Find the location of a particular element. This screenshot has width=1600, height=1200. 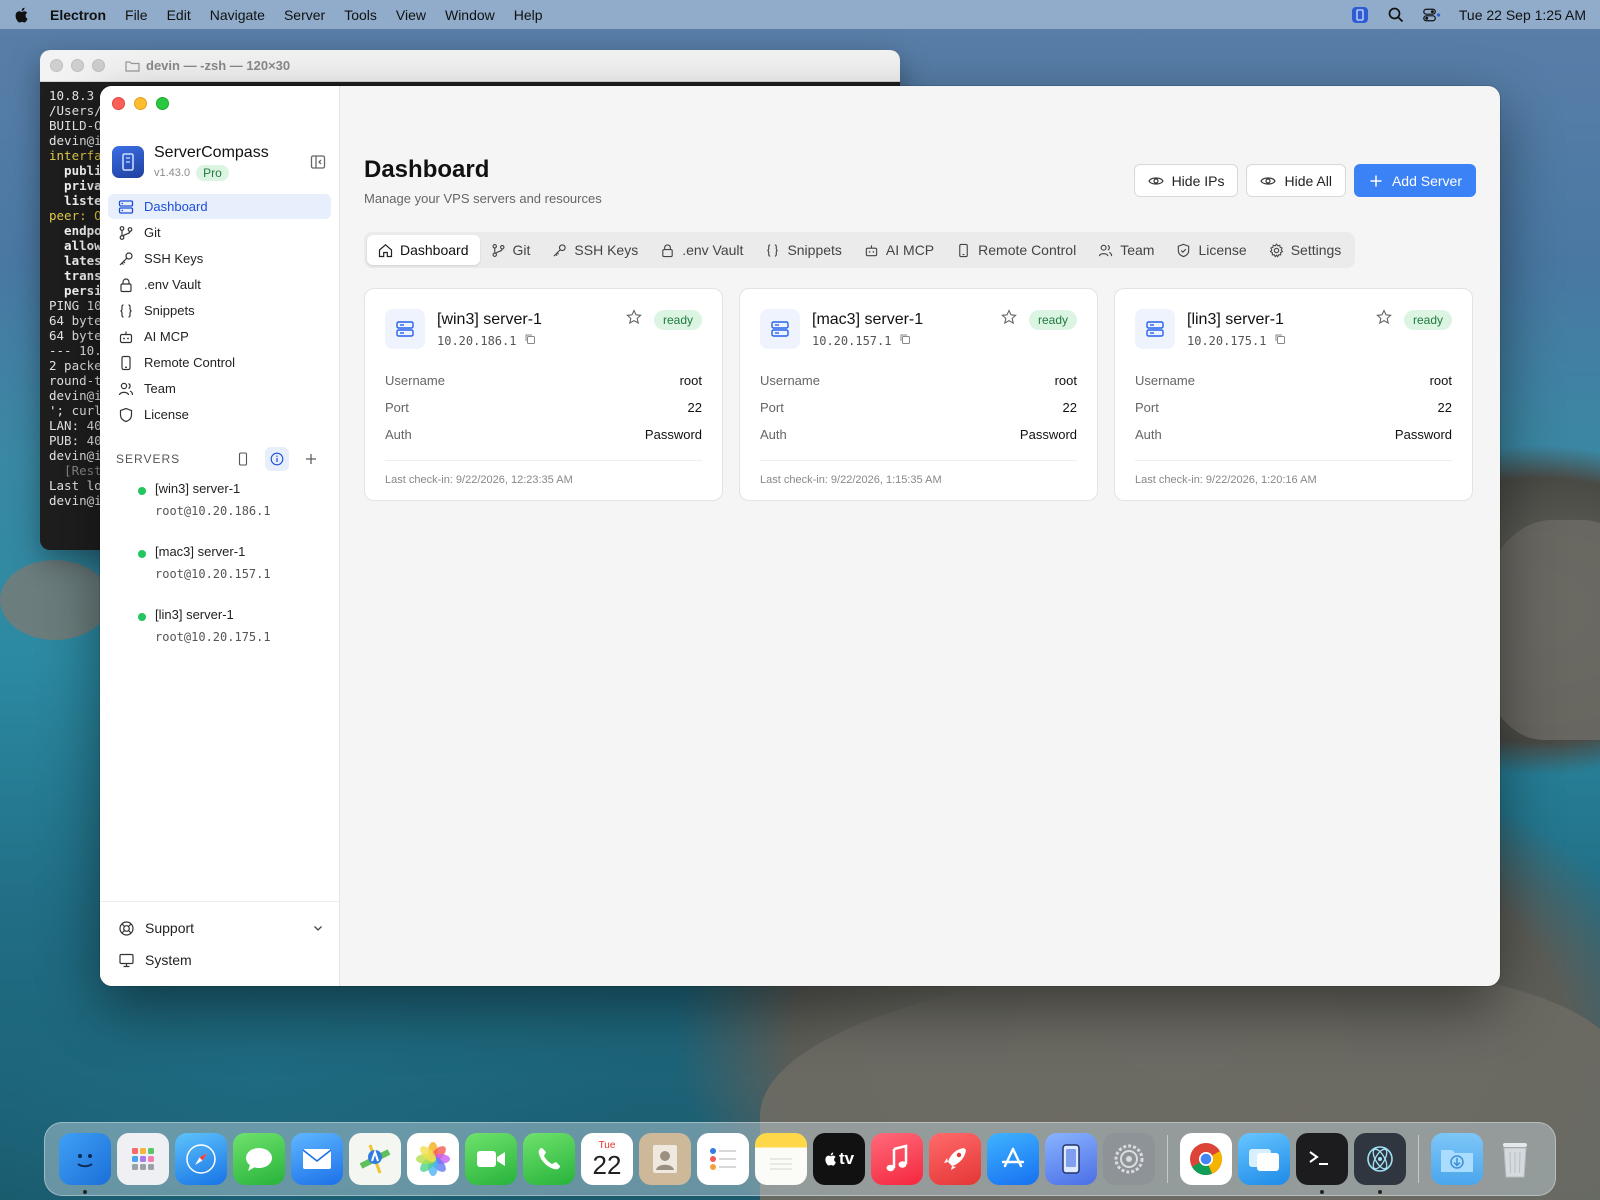

maps-icon is located at coordinates (375, 1159).